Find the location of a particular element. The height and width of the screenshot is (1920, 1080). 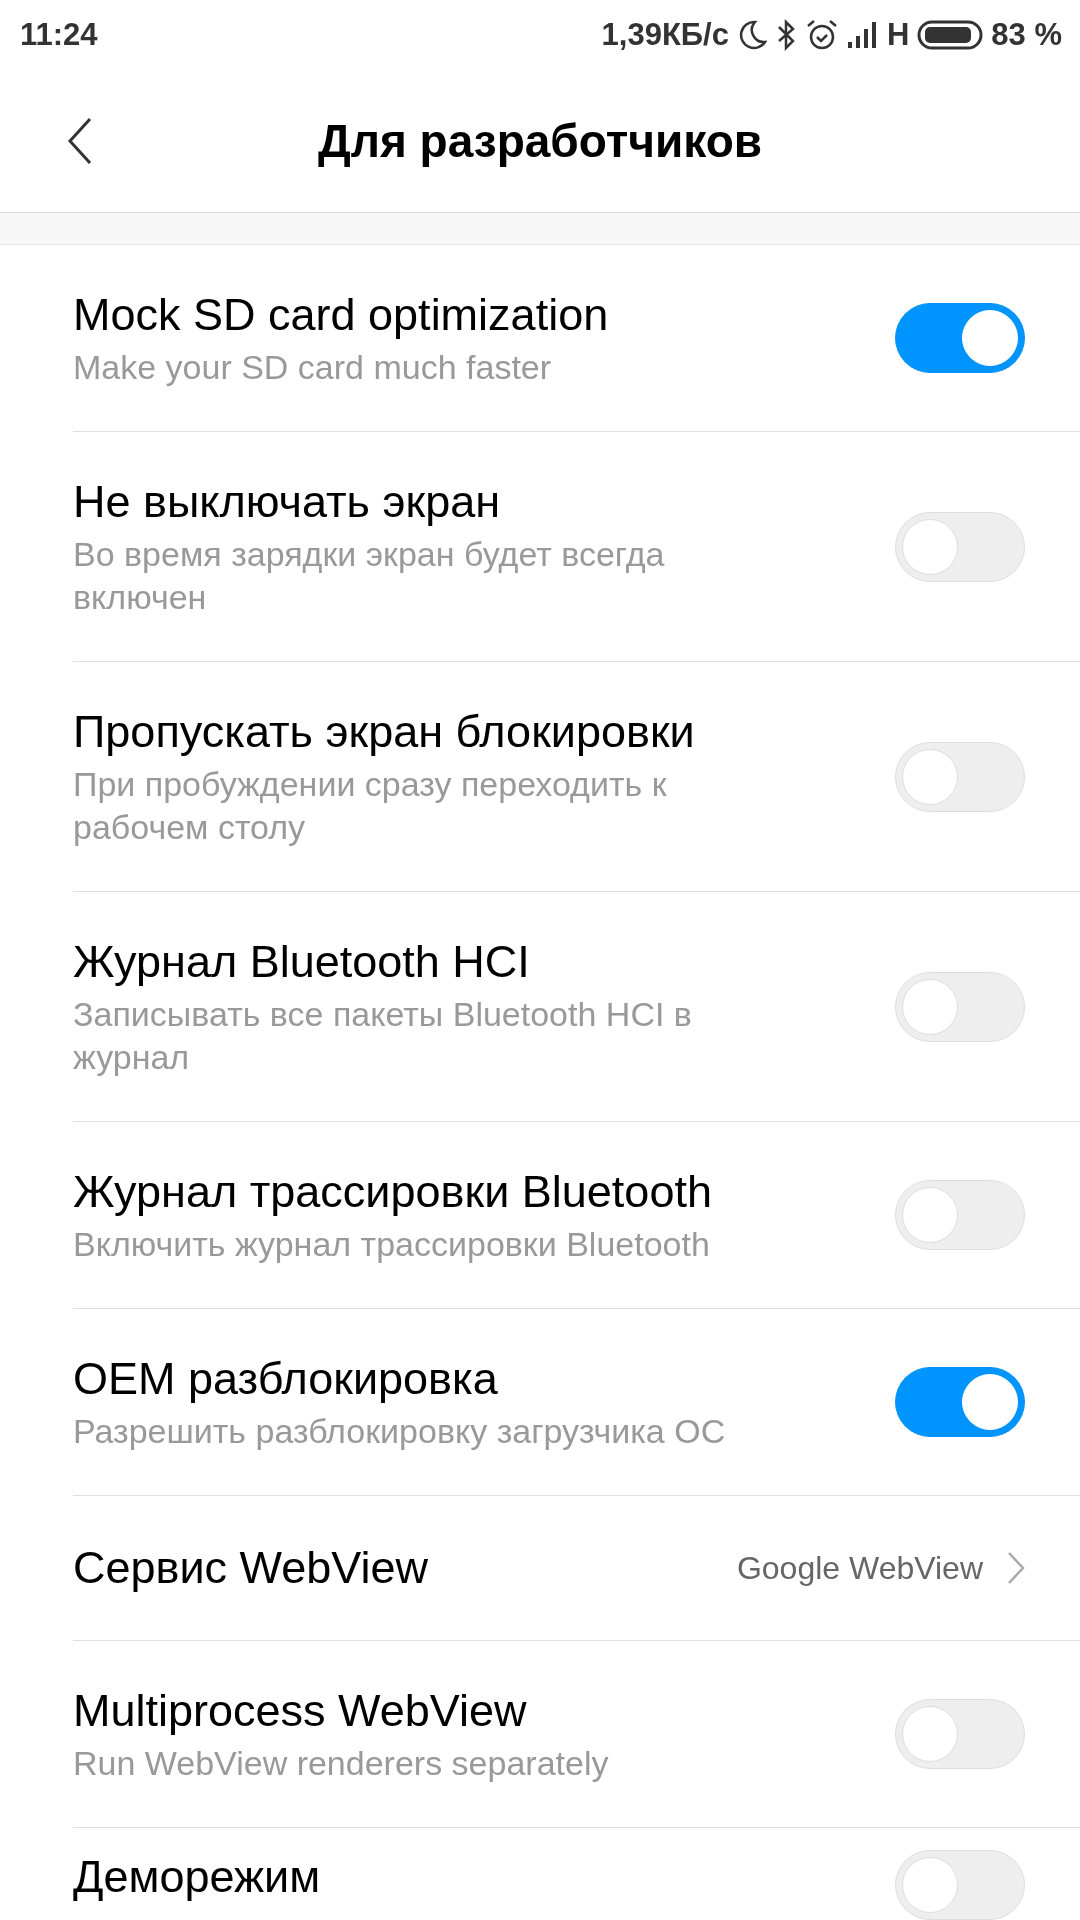

setting-value: Google WebView is located at coordinates (859, 1568).